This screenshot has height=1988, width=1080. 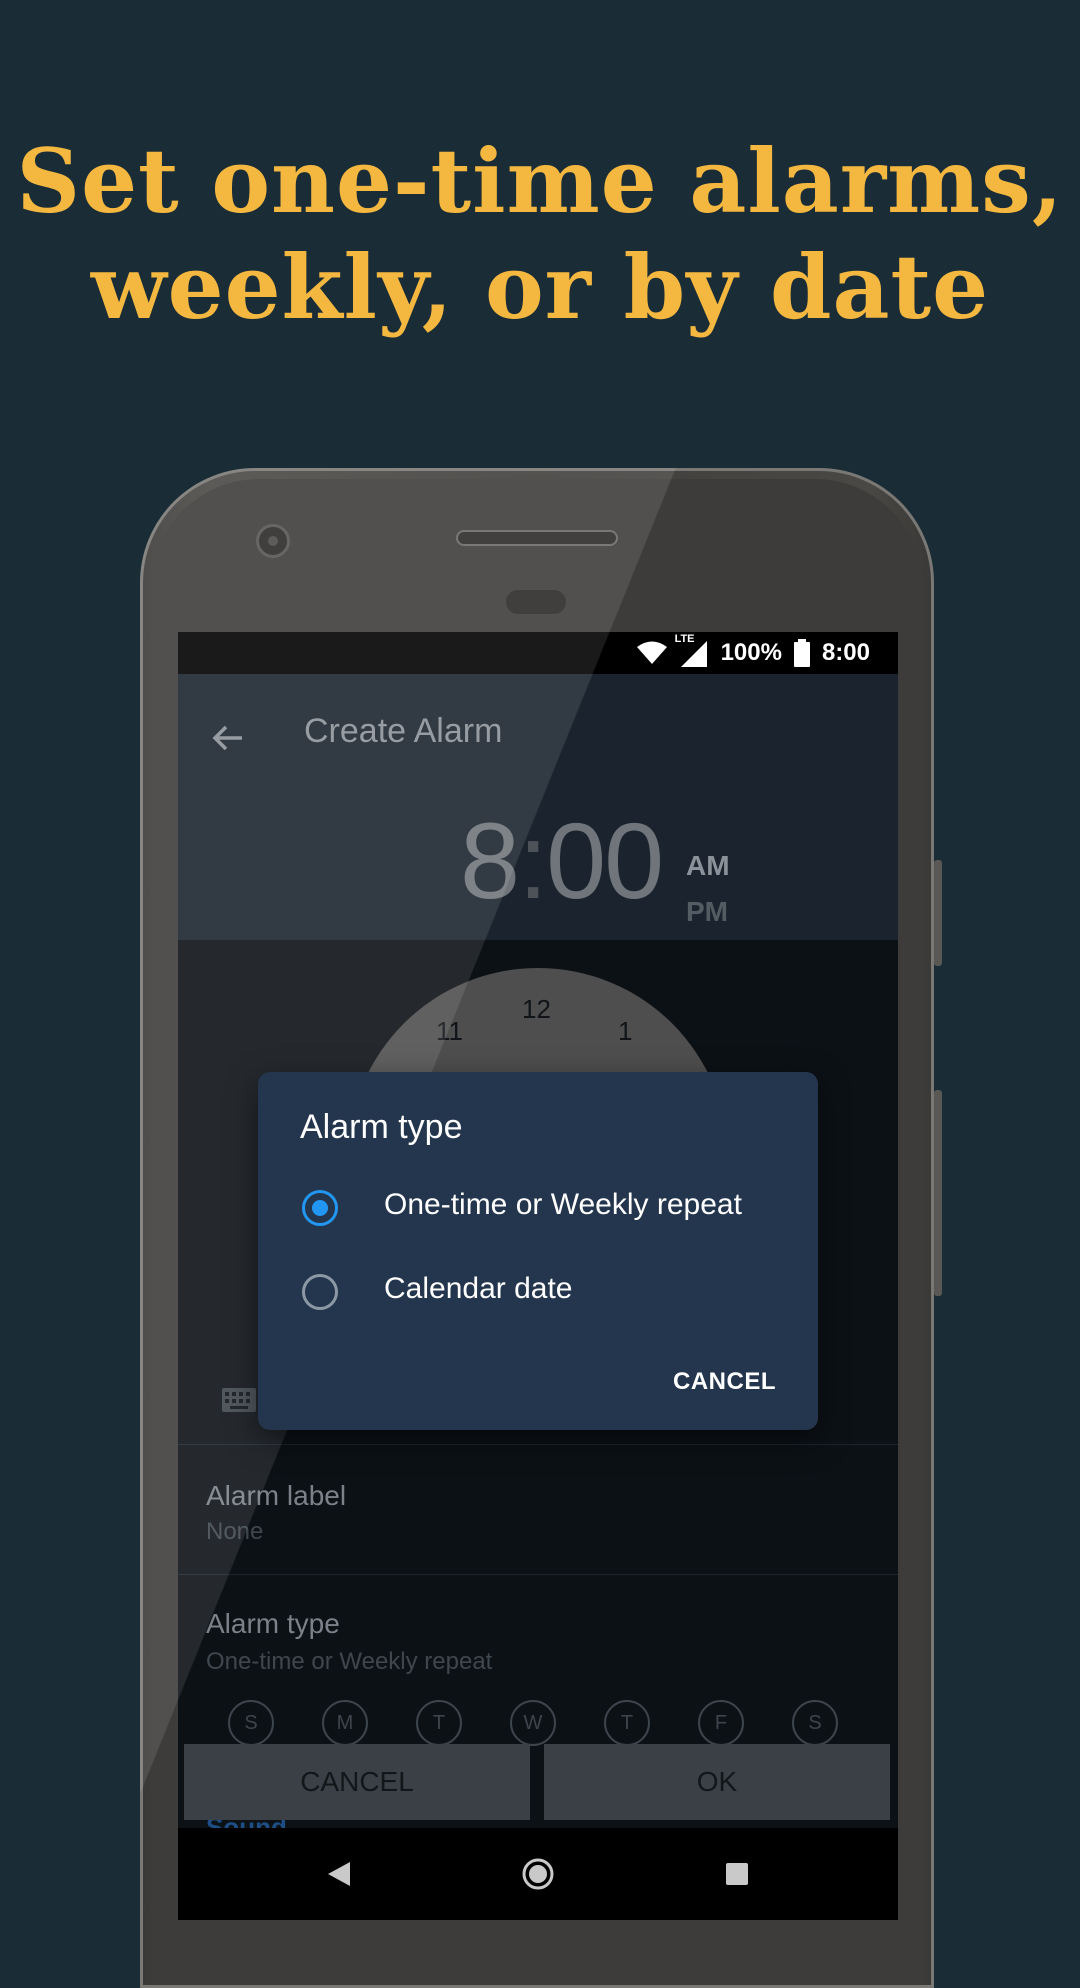 I want to click on page-title: Create Alarm, so click(x=403, y=731).